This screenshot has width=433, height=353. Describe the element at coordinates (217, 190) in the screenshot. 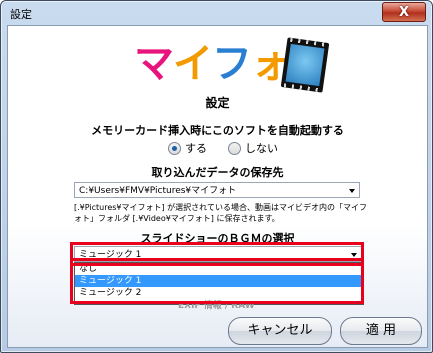

I see `save-location-select: C:¥Users¥FMV¥Pictures¥マイフォト` at that location.